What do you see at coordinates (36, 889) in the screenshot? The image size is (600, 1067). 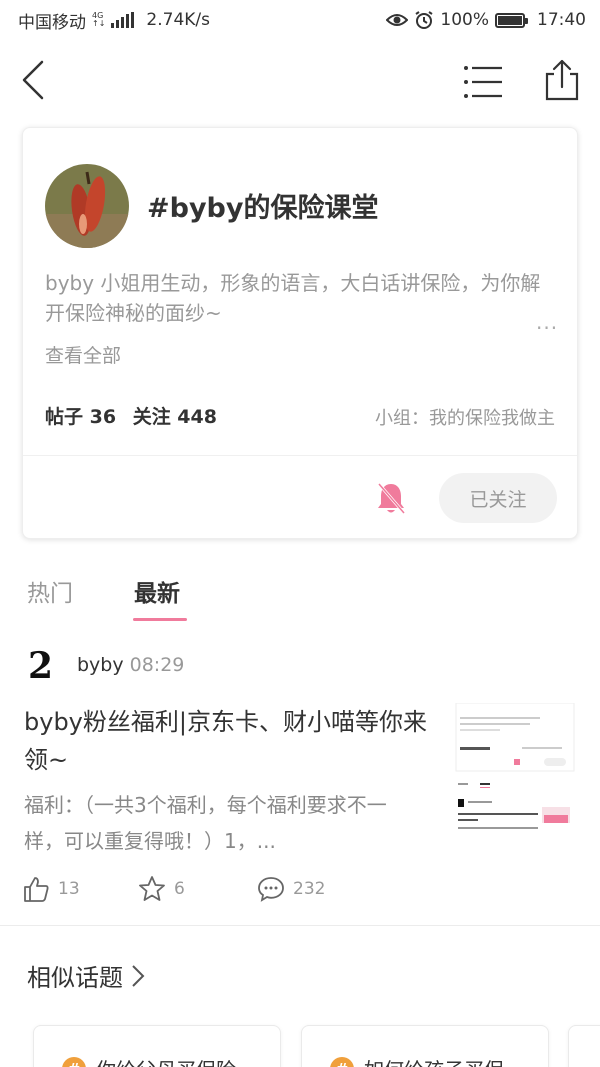 I see `thumbs-up-icon` at bounding box center [36, 889].